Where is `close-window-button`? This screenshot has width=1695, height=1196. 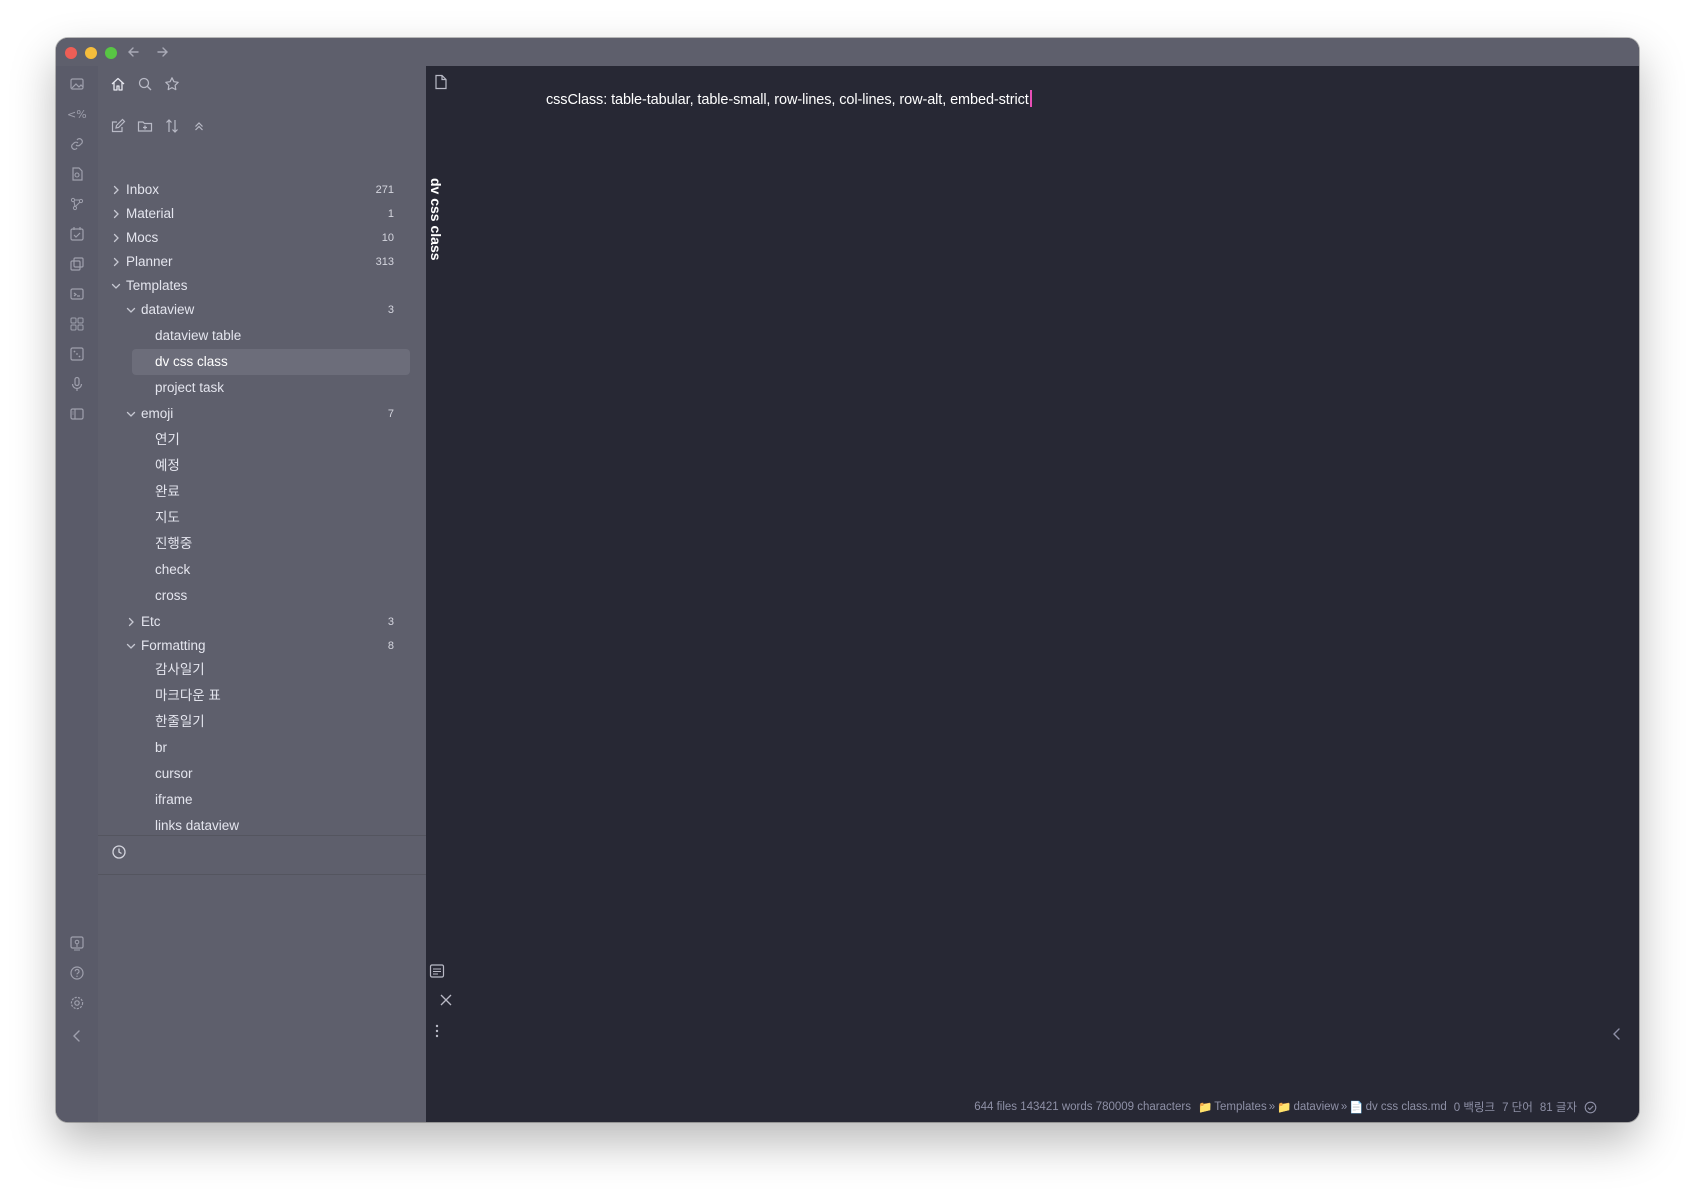 close-window-button is located at coordinates (71, 53).